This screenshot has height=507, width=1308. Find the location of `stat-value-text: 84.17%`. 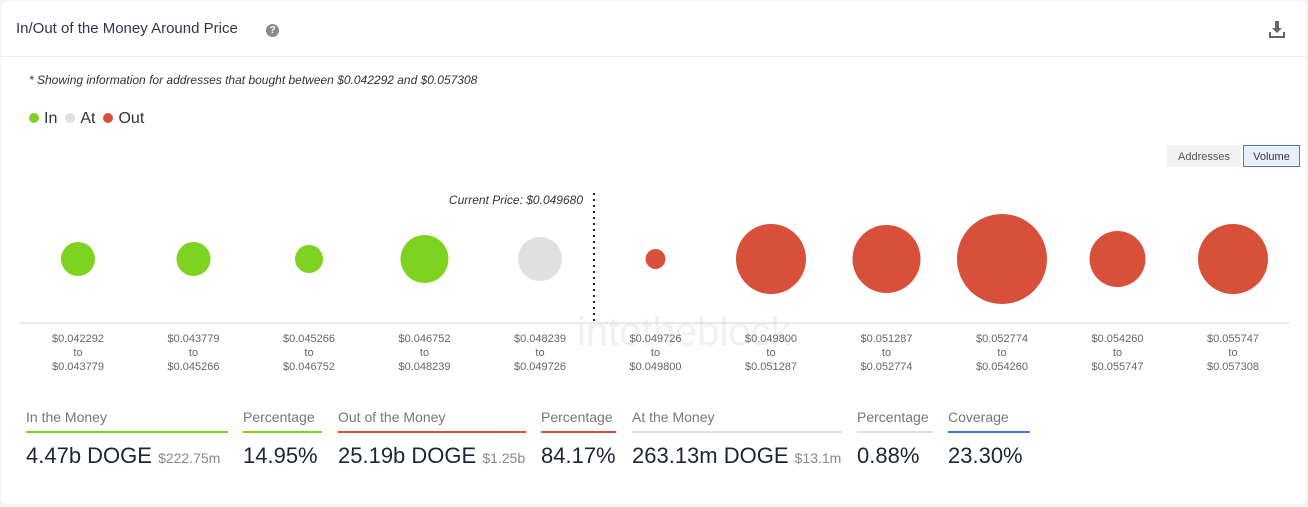

stat-value-text: 84.17% is located at coordinates (578, 455).